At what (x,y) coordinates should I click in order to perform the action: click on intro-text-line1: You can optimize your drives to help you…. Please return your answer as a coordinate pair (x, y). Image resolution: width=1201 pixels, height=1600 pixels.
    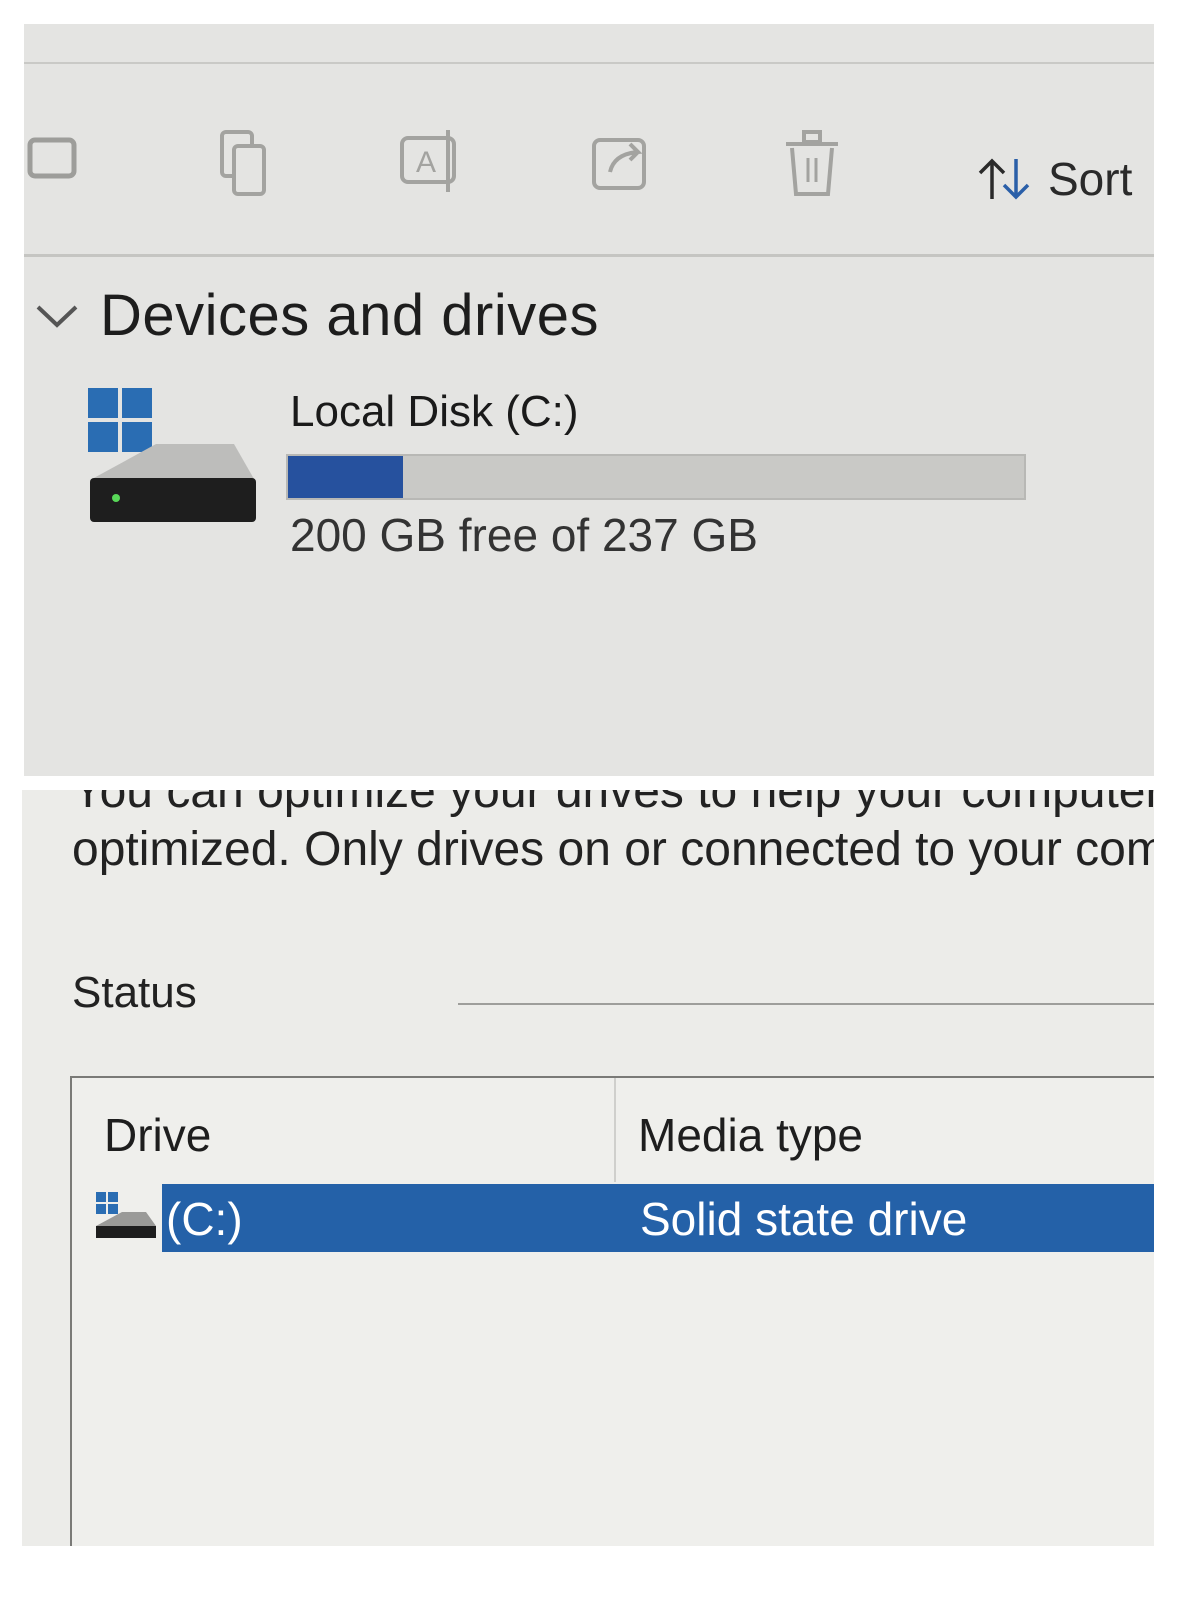
    Looking at the image, I should click on (613, 804).